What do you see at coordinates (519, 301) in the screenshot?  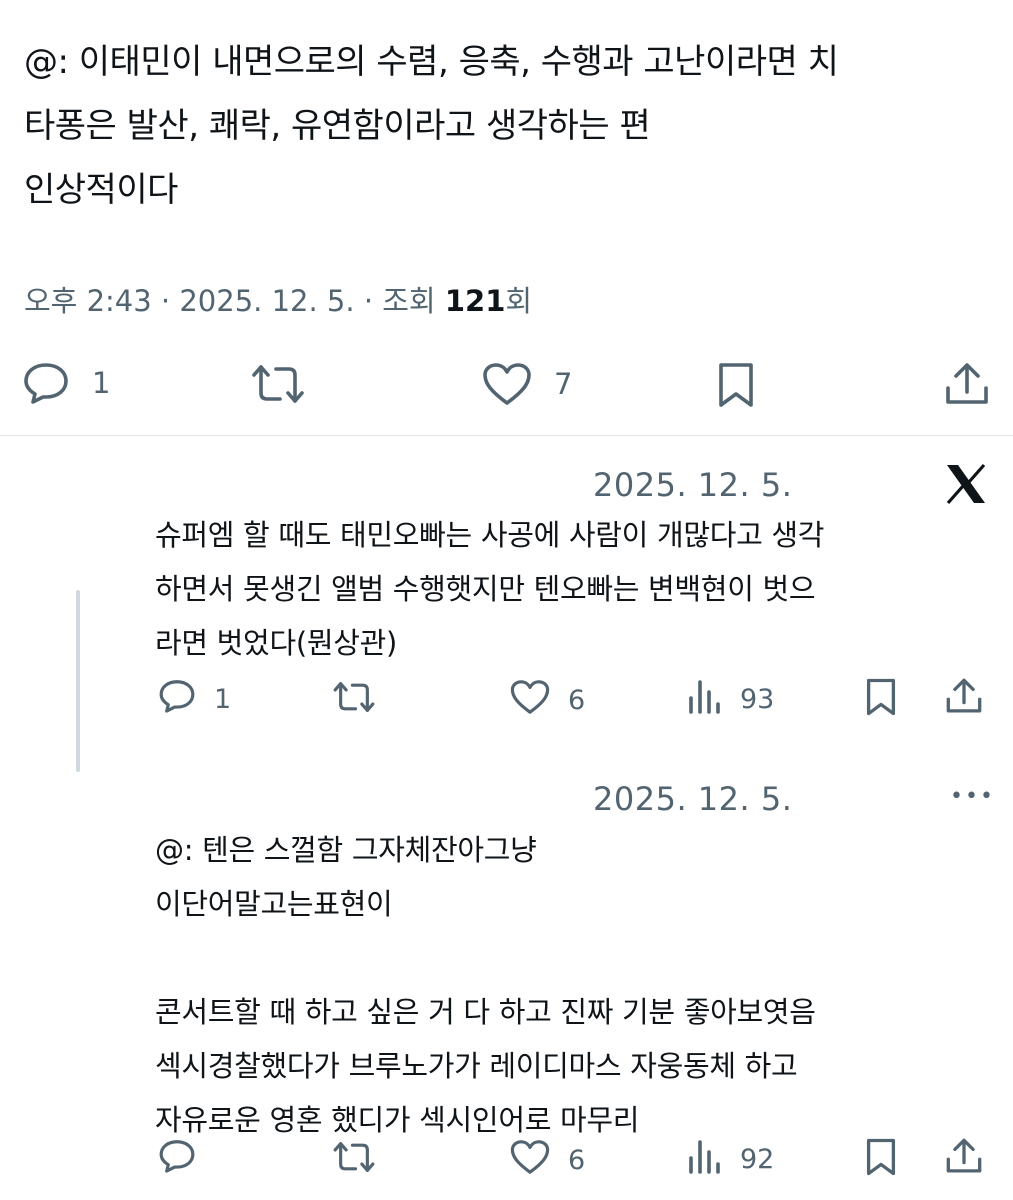 I see `view-count-suffix: 회` at bounding box center [519, 301].